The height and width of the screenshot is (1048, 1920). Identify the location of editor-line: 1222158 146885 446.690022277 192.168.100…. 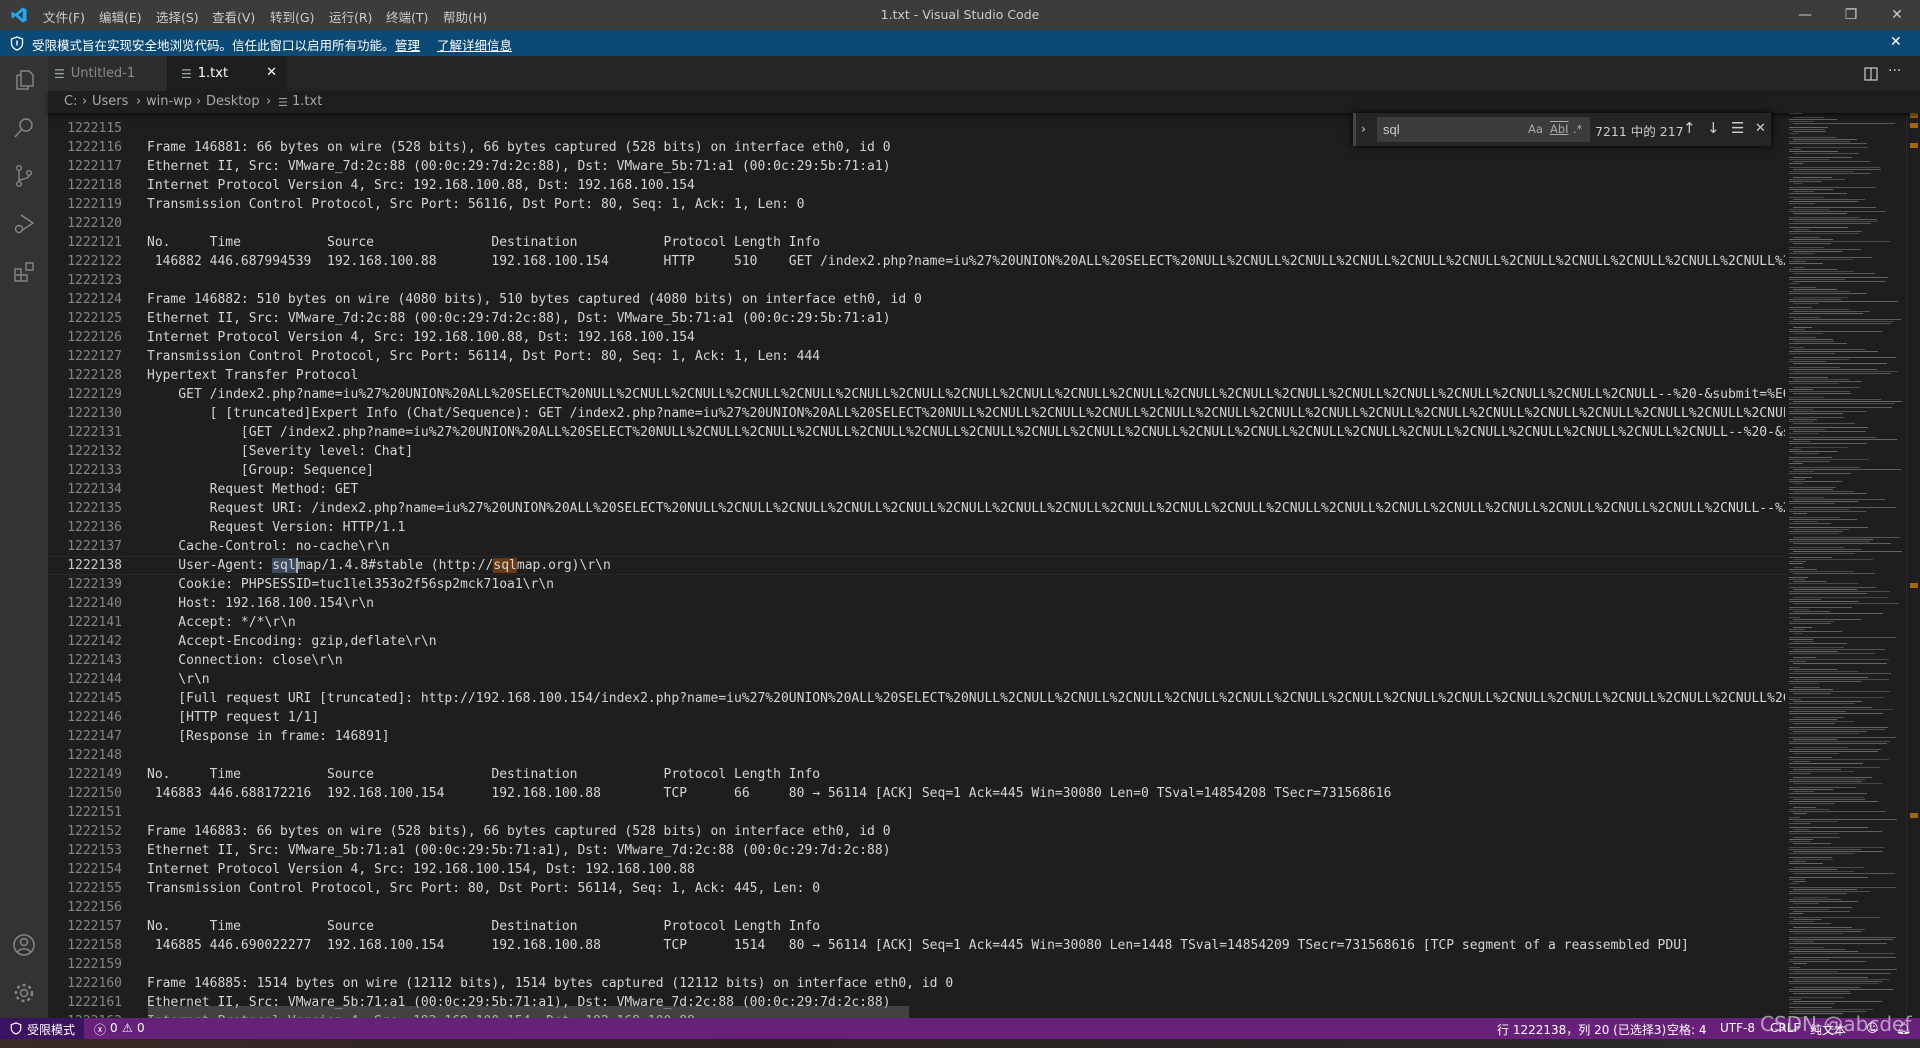
(916, 945).